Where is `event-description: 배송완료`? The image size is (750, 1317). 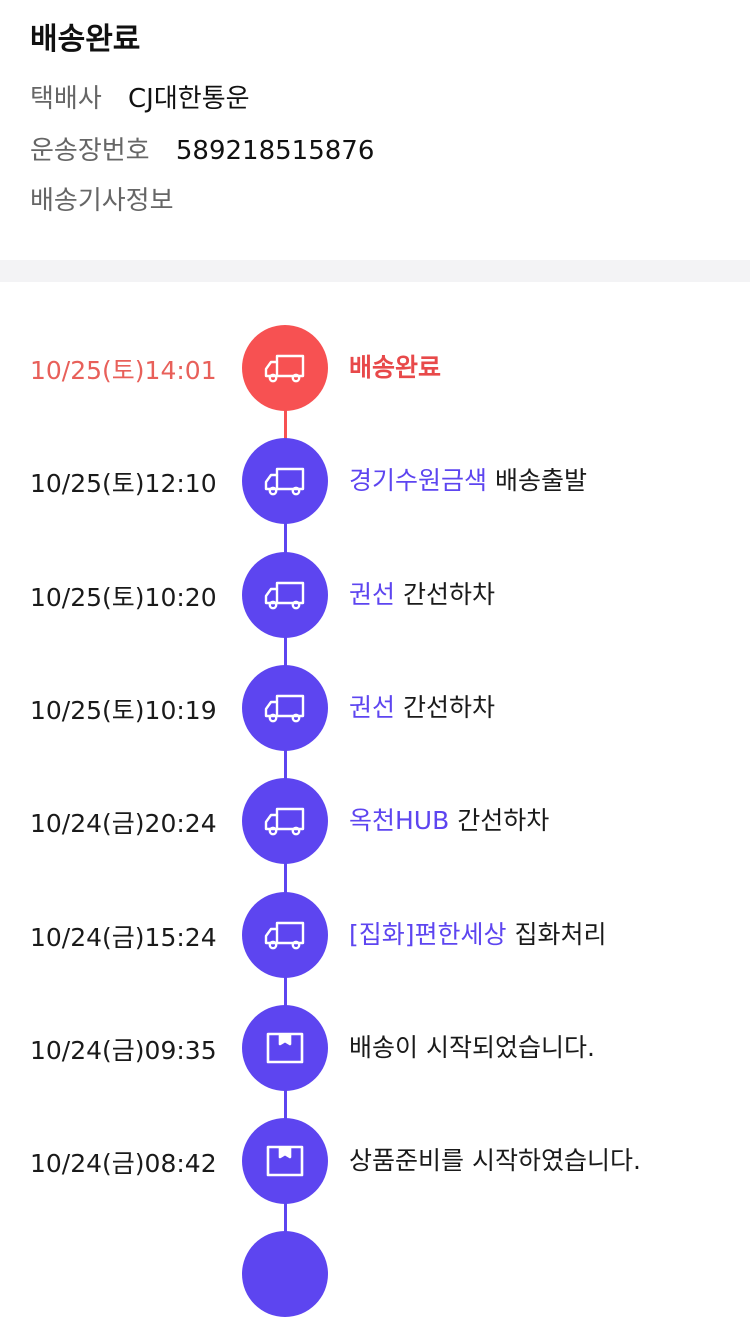
event-description: 배송완료 is located at coordinates (395, 366).